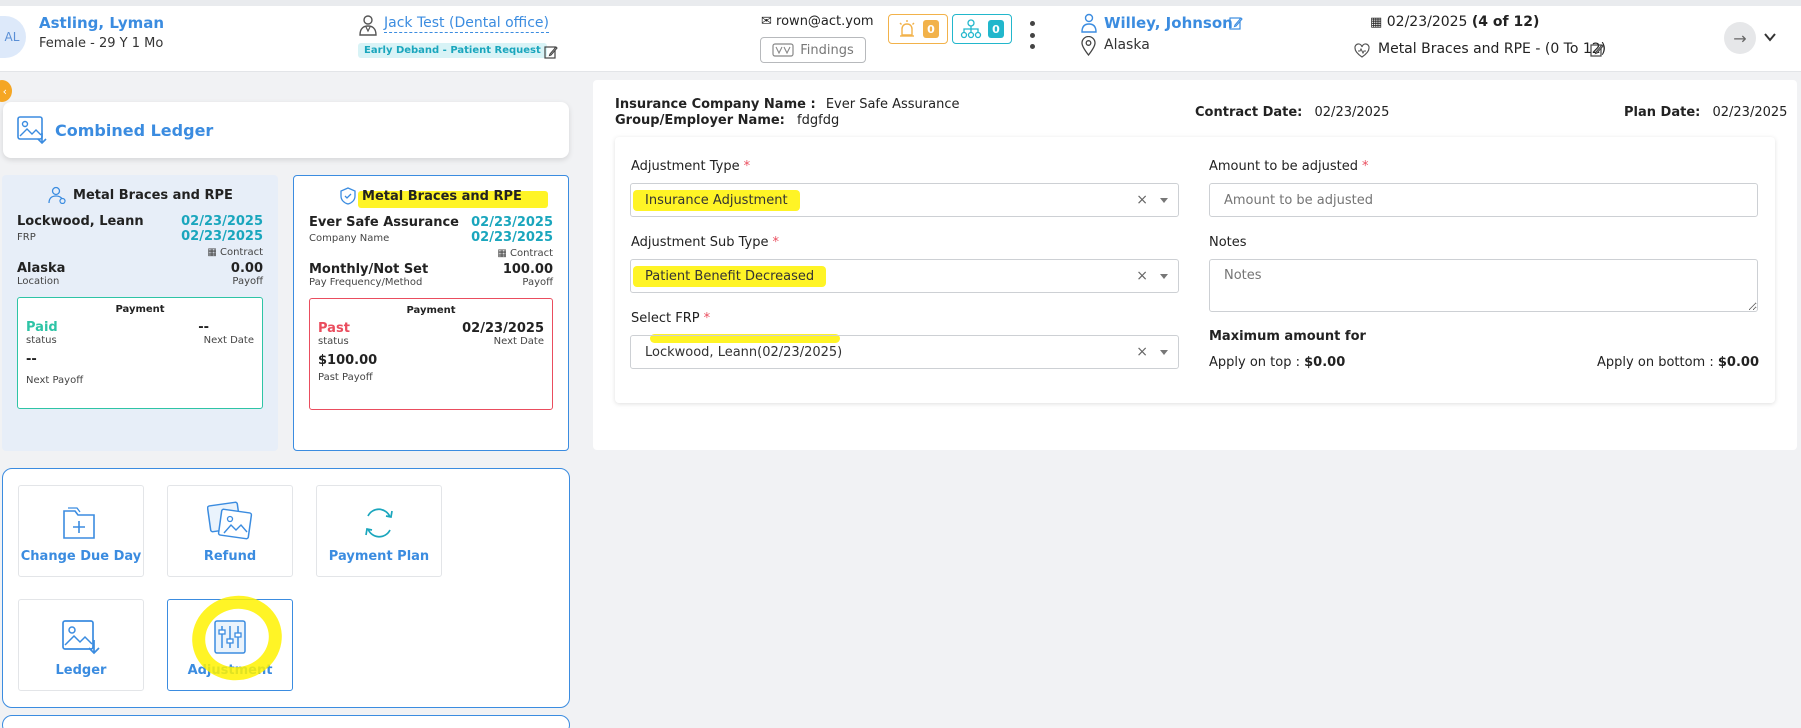 Image resolution: width=1801 pixels, height=728 pixels. I want to click on select-frp-label: Select FRP *, so click(671, 318).